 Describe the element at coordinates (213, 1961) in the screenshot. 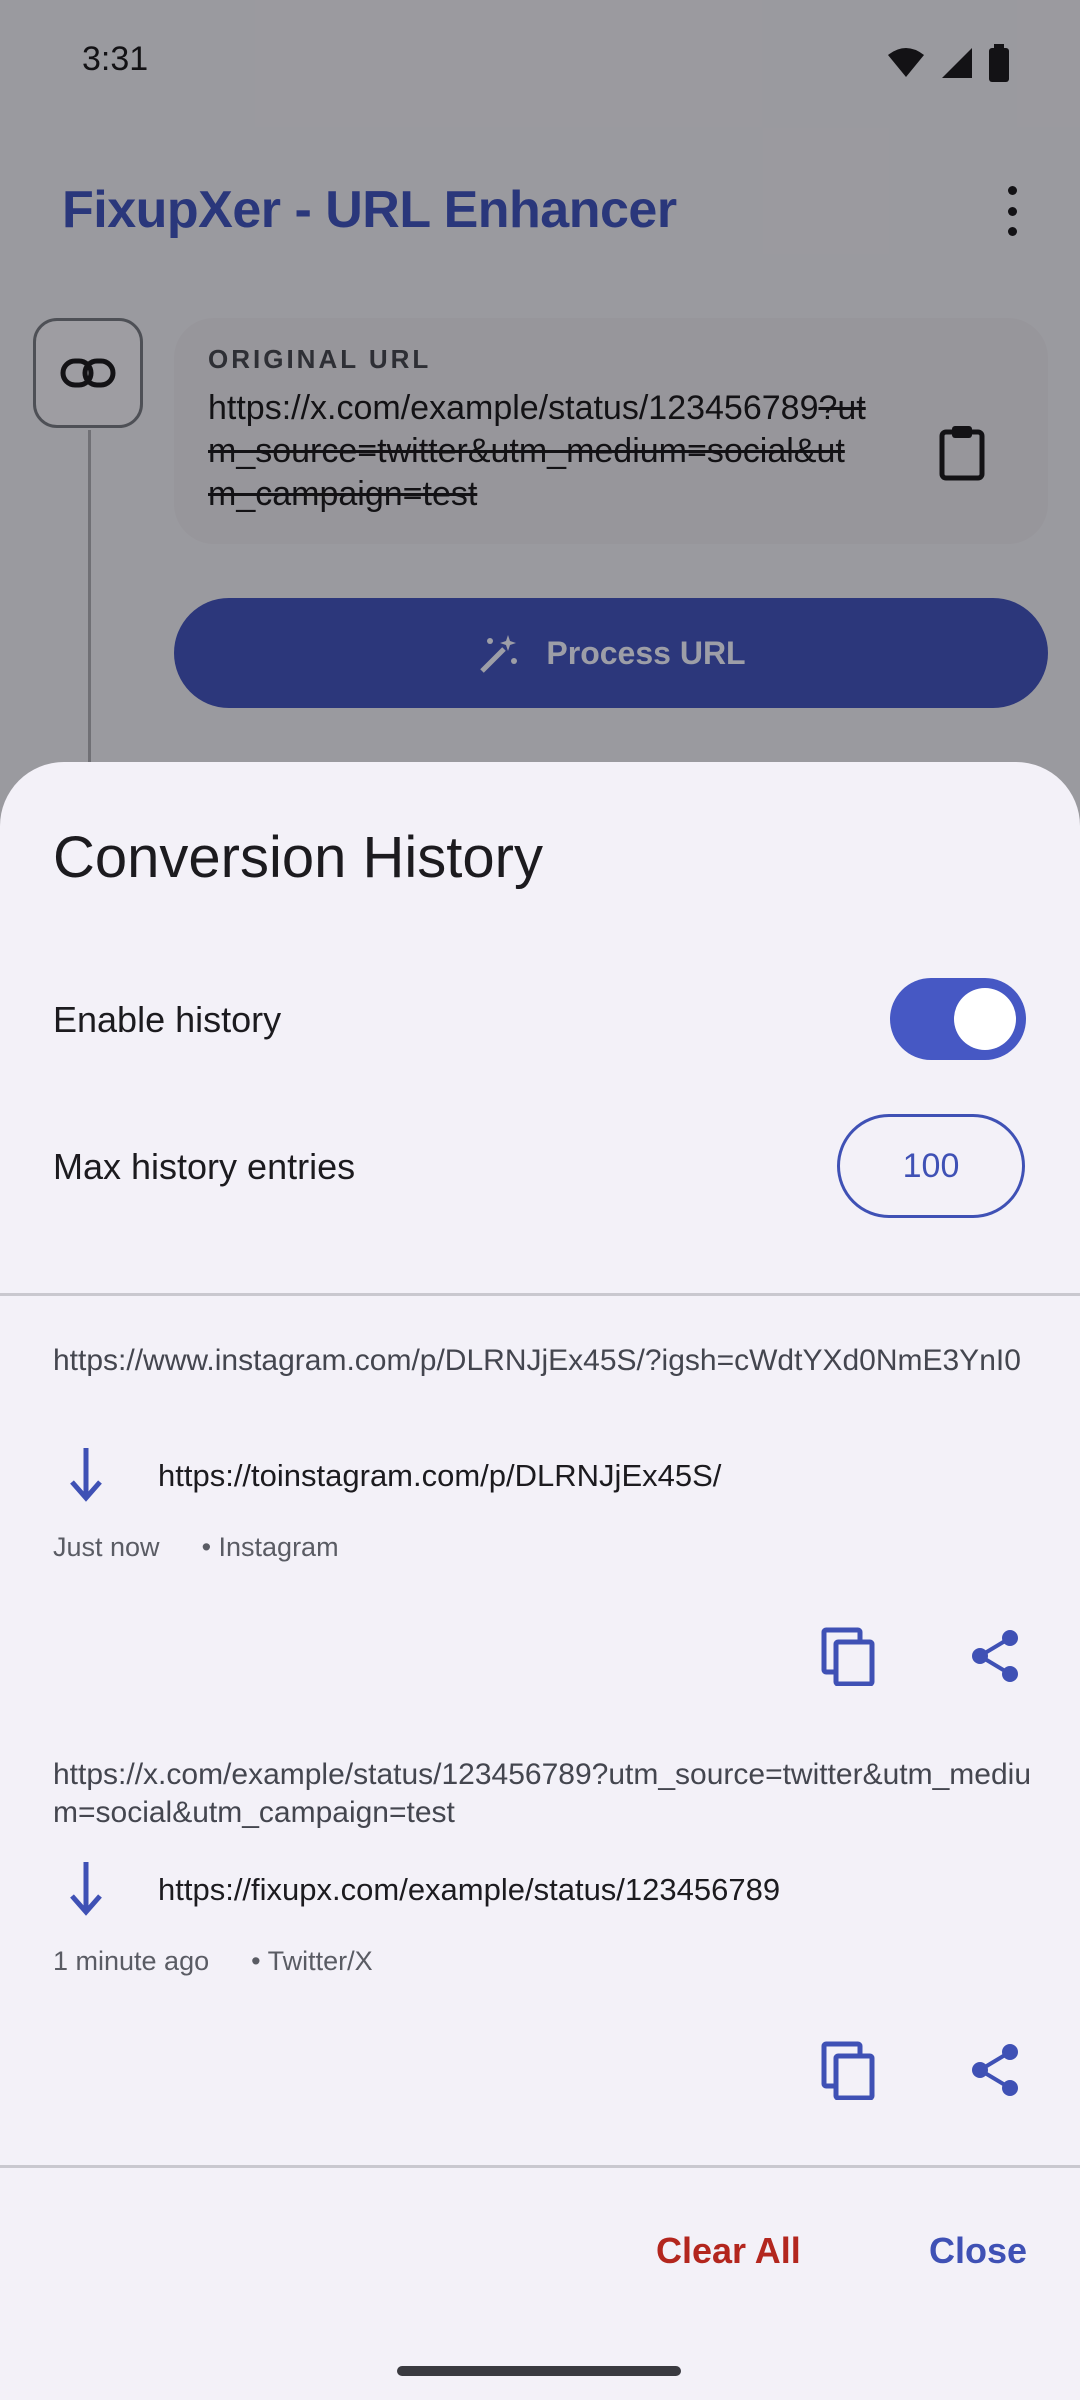

I see `entry-meta: 1 minute ago • Twitter/X` at that location.